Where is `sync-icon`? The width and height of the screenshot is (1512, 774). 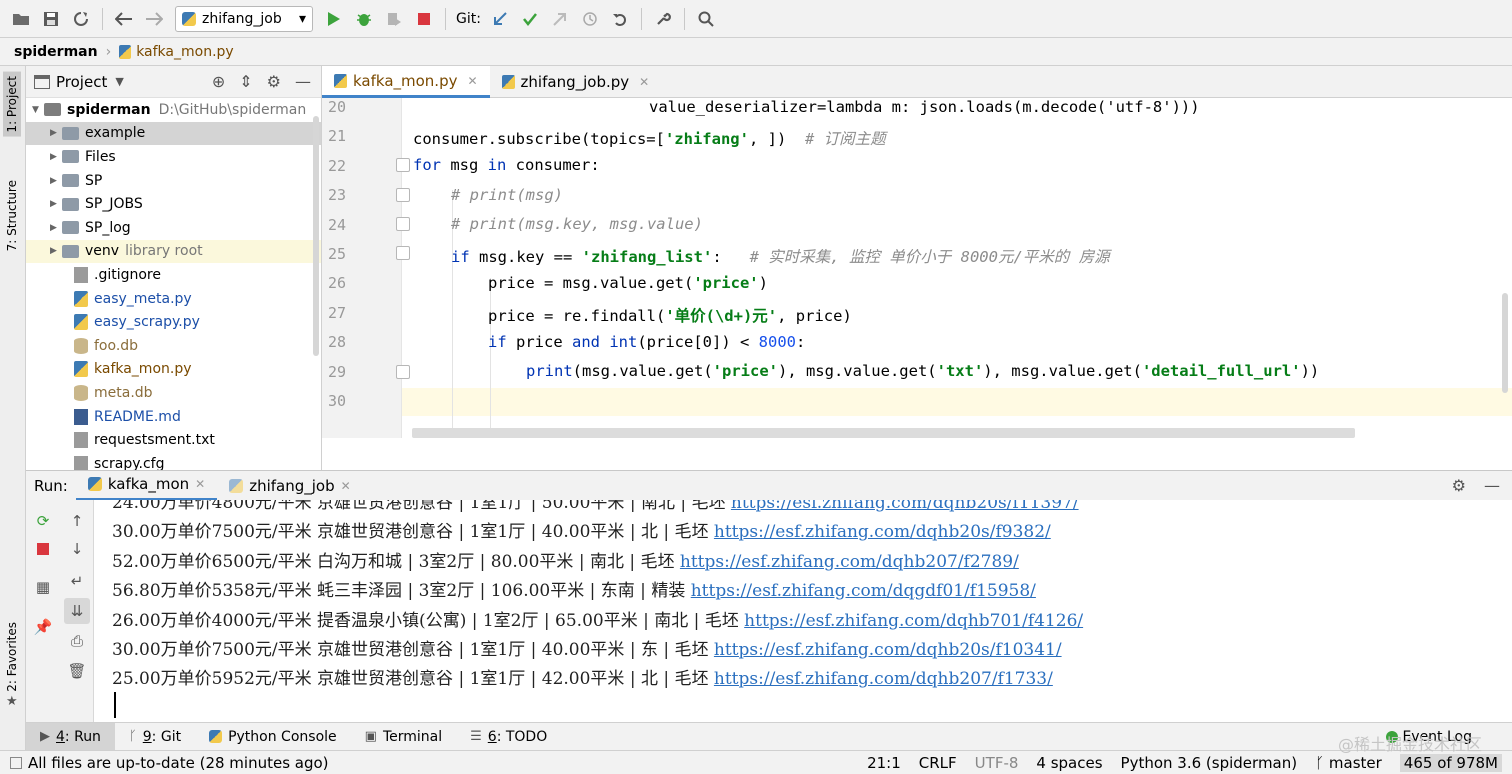
sync-icon is located at coordinates (81, 19).